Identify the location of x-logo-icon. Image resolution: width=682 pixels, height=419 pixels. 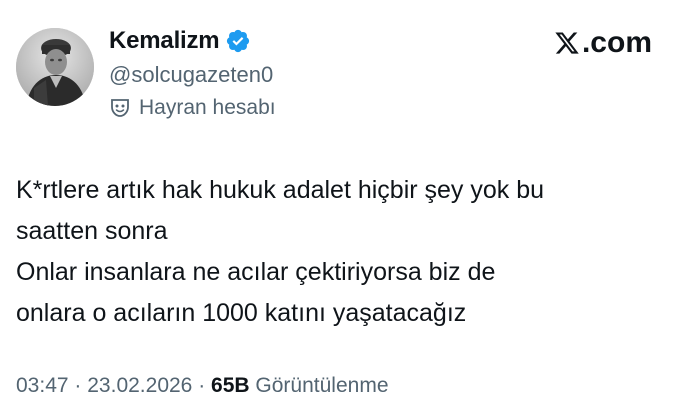
(567, 43).